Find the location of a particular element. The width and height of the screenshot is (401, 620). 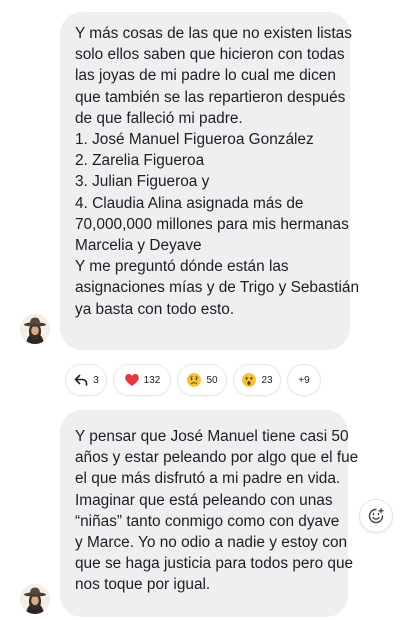

message-line: ya basta con todo esto. is located at coordinates (155, 309).